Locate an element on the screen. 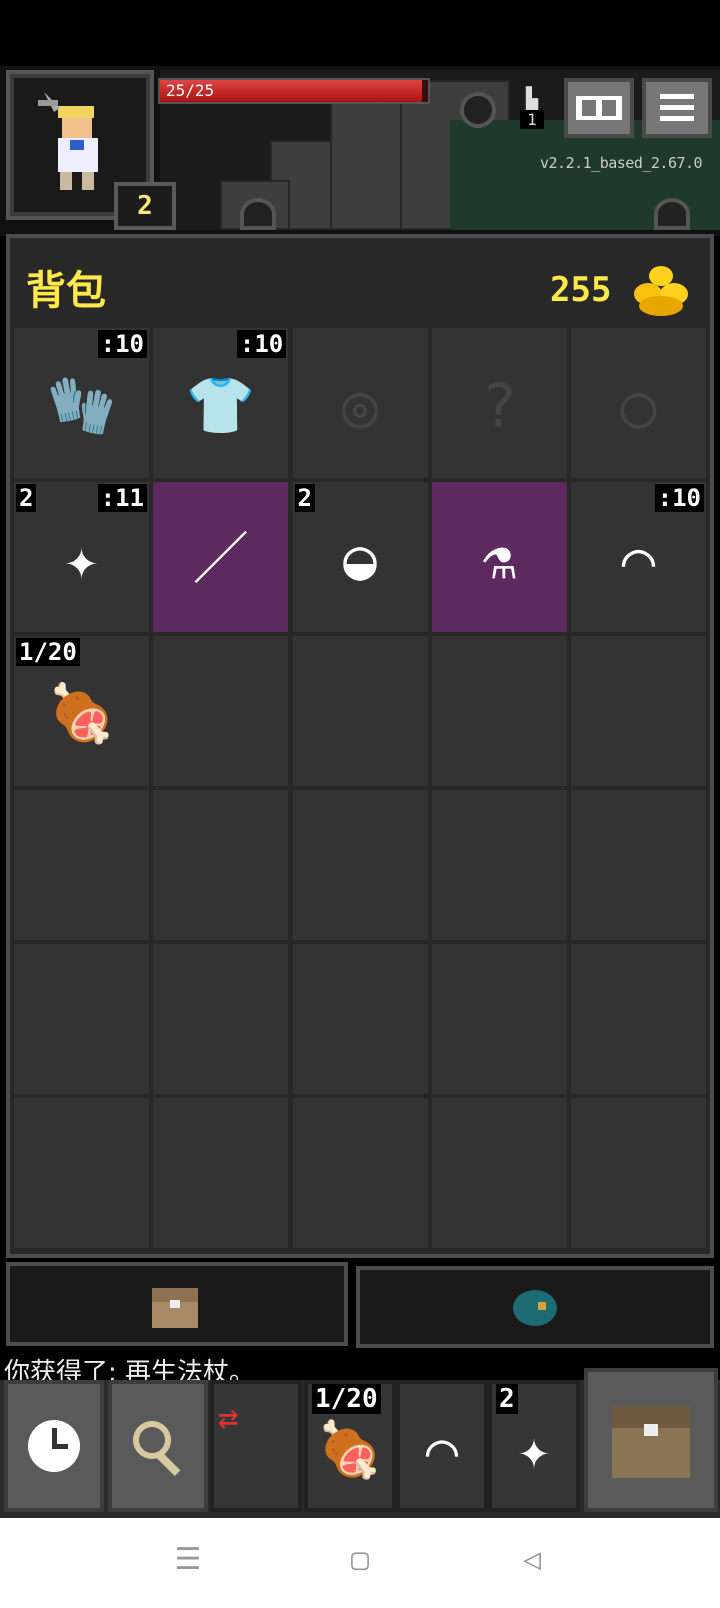  backpack-tab-icon is located at coordinates (175, 1308).